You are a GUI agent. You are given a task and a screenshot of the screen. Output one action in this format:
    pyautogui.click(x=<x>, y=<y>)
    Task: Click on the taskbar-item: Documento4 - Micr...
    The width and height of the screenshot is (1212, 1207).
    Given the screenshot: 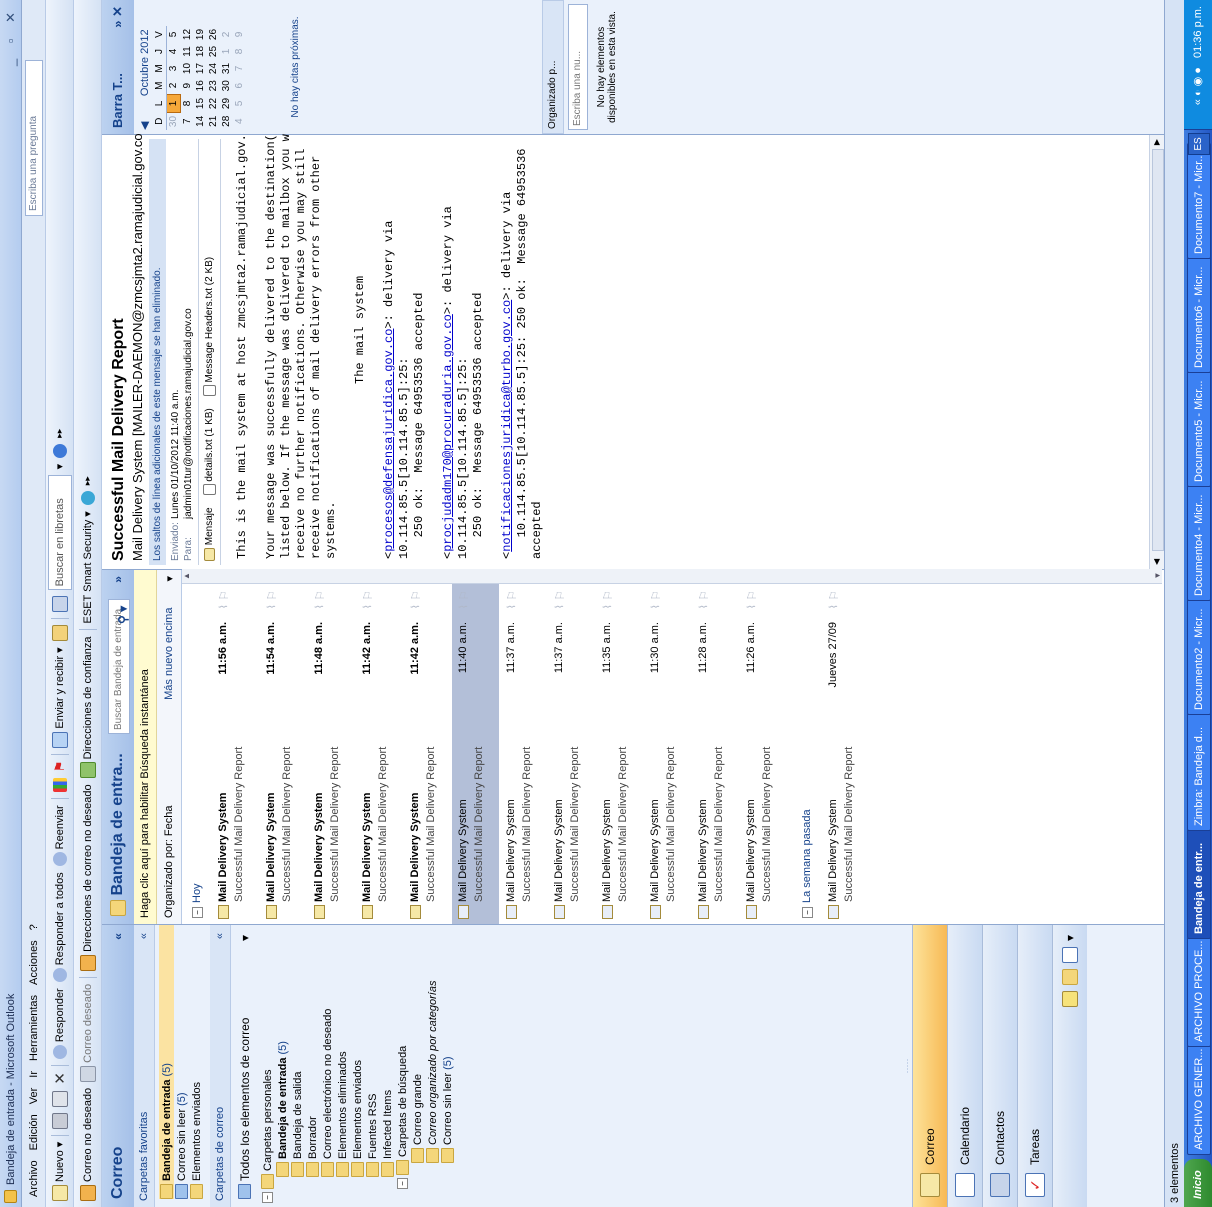 What is the action you would take?
    pyautogui.click(x=1199, y=543)
    